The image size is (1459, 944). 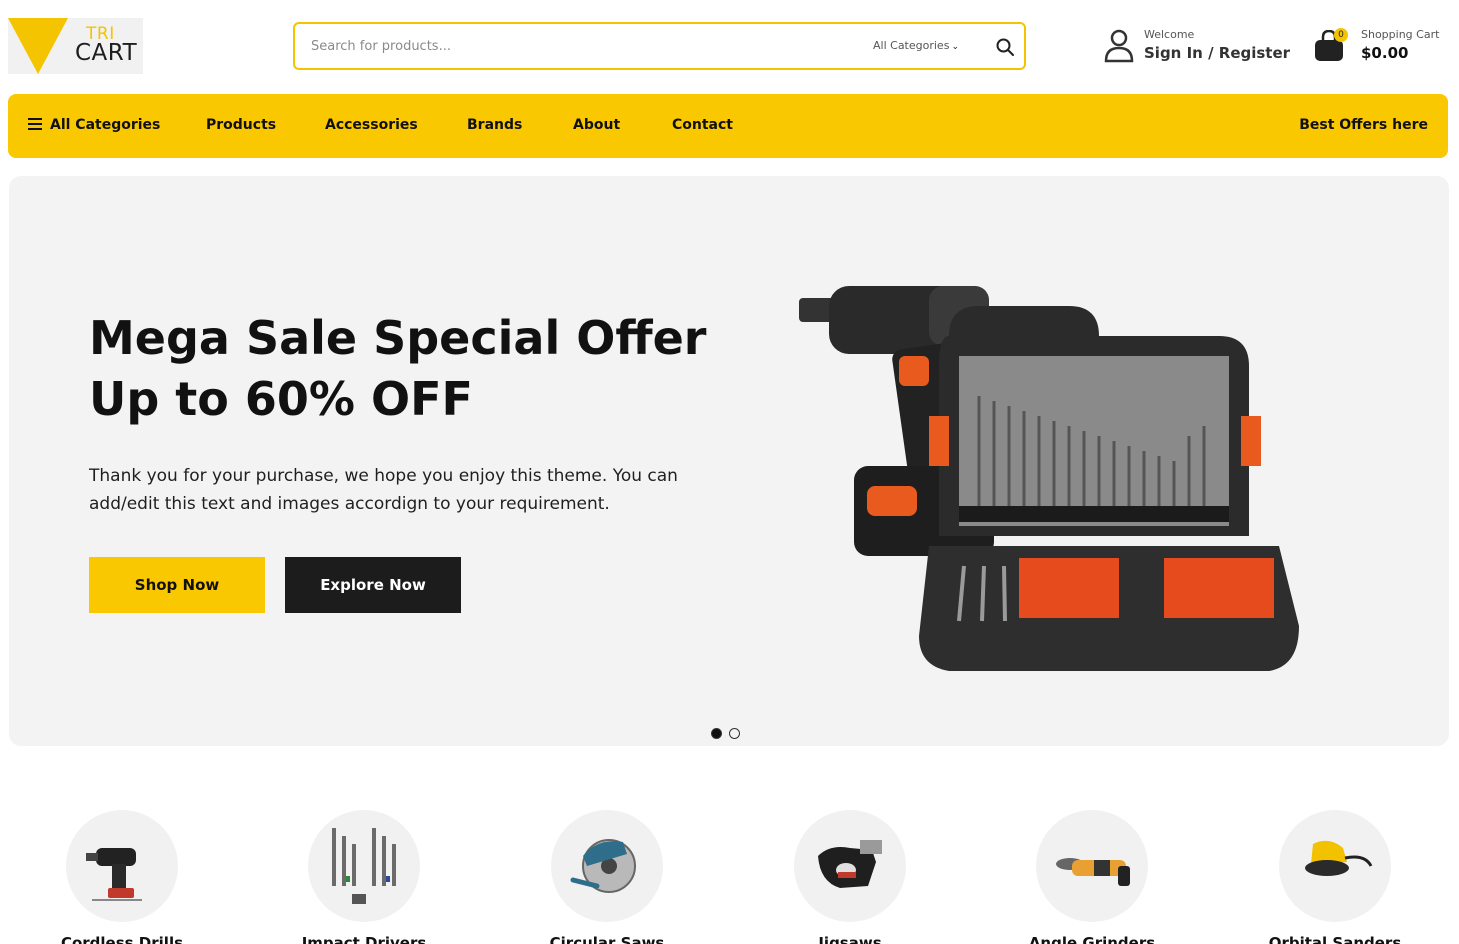 What do you see at coordinates (122, 939) in the screenshot?
I see `category-name: Cordless Drills` at bounding box center [122, 939].